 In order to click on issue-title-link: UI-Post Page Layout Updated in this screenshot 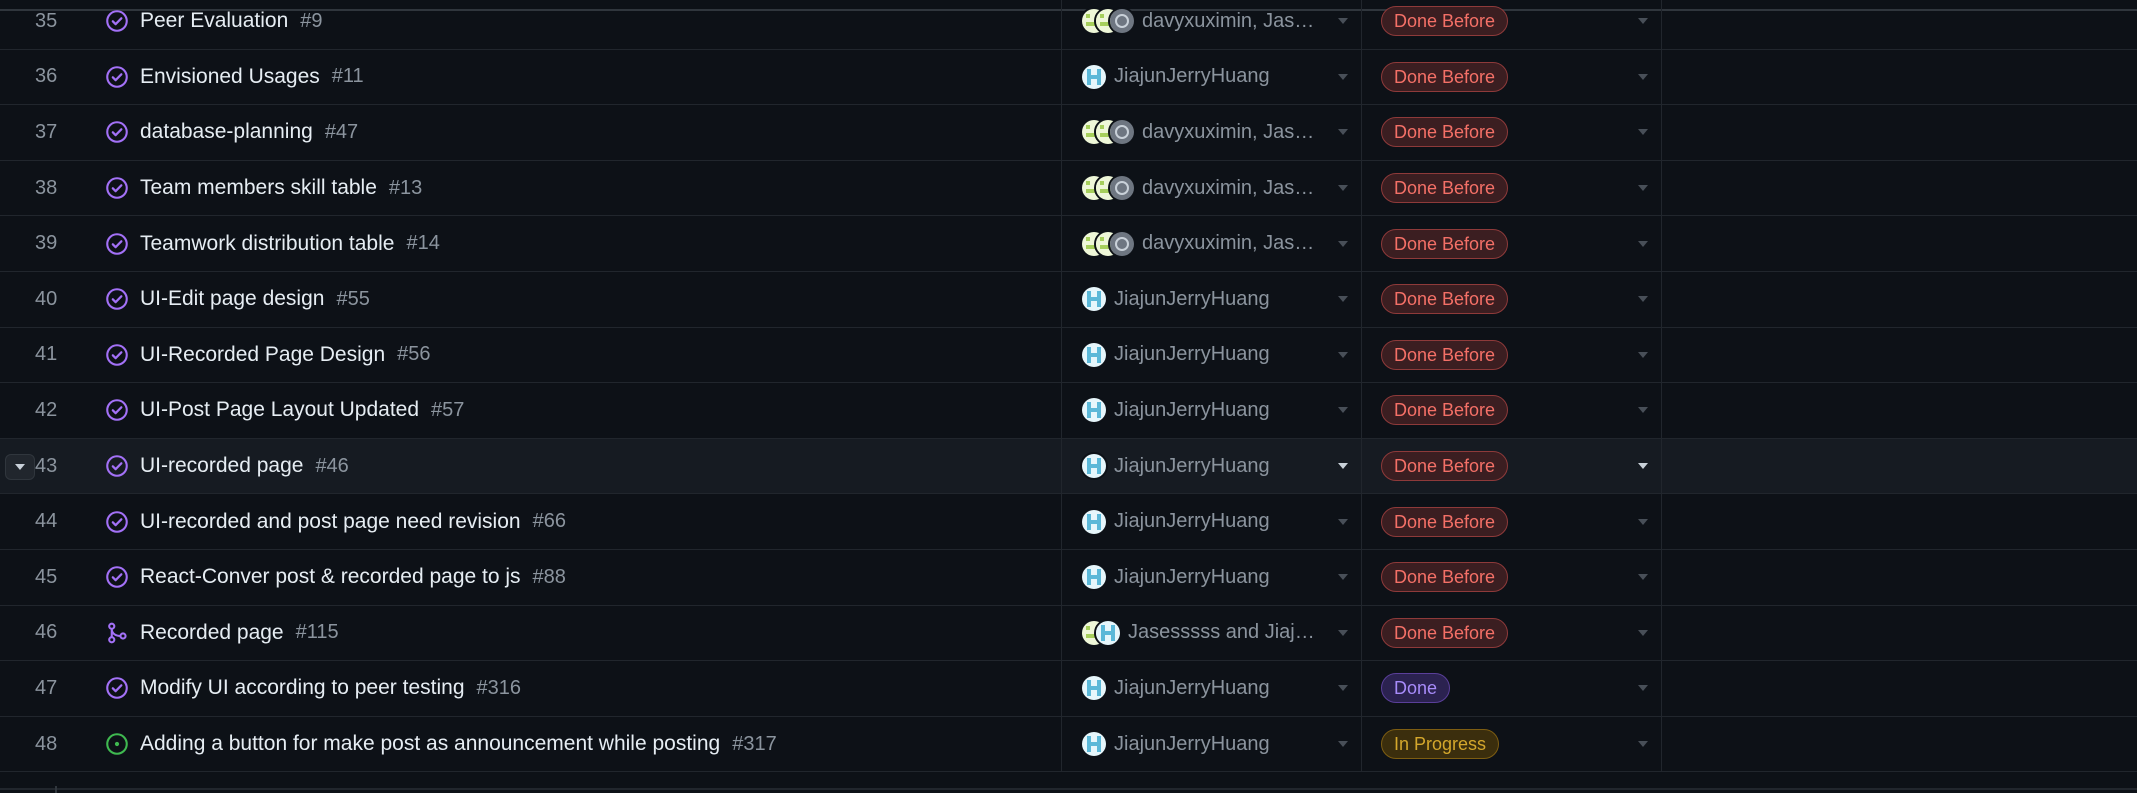, I will do `click(279, 410)`.